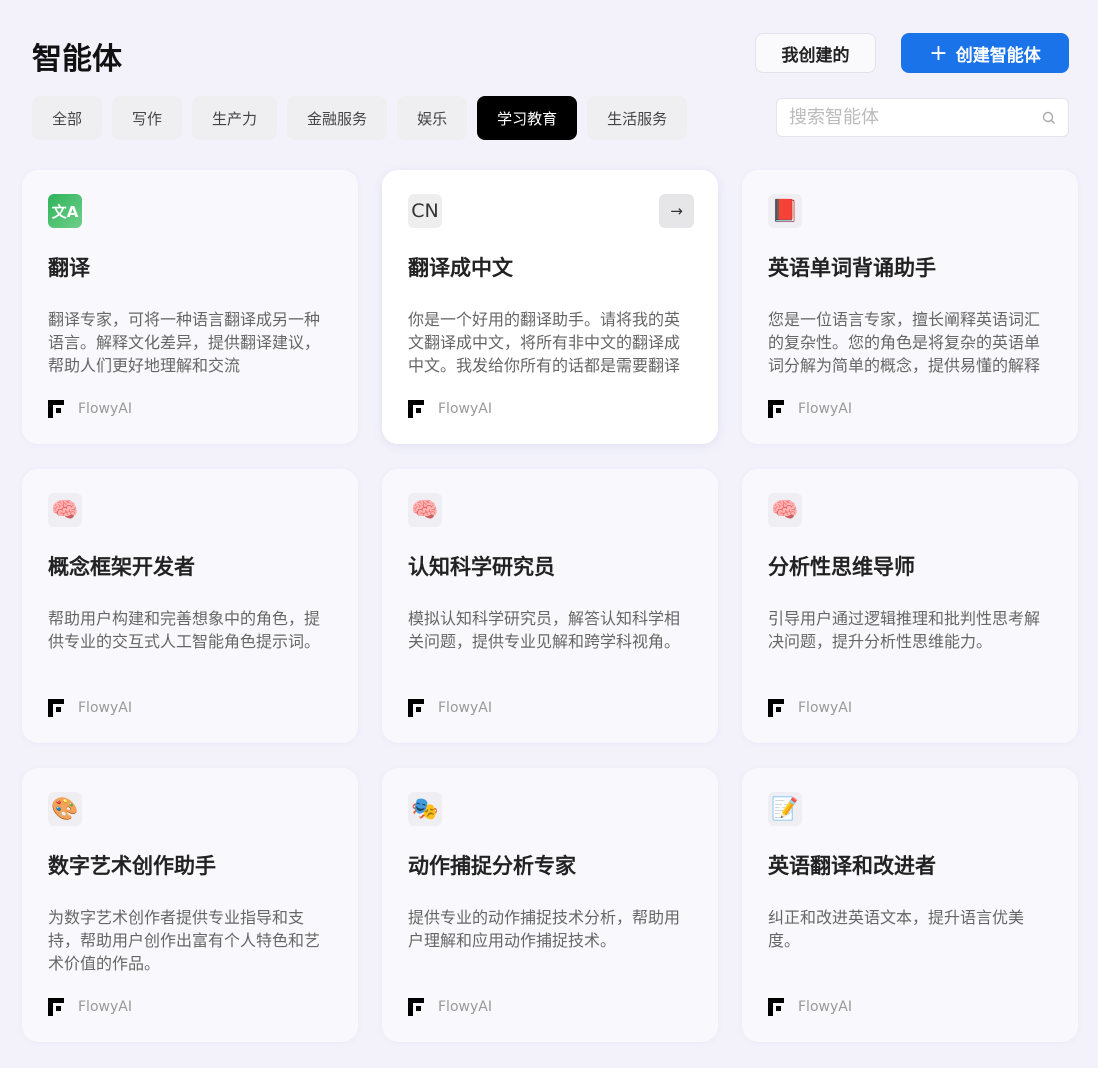 This screenshot has width=1098, height=1068. I want to click on agent-description: 帮助用户构建和完善想象中的角色，提供专业的交互式人工智能角色提示词。, so click(184, 630).